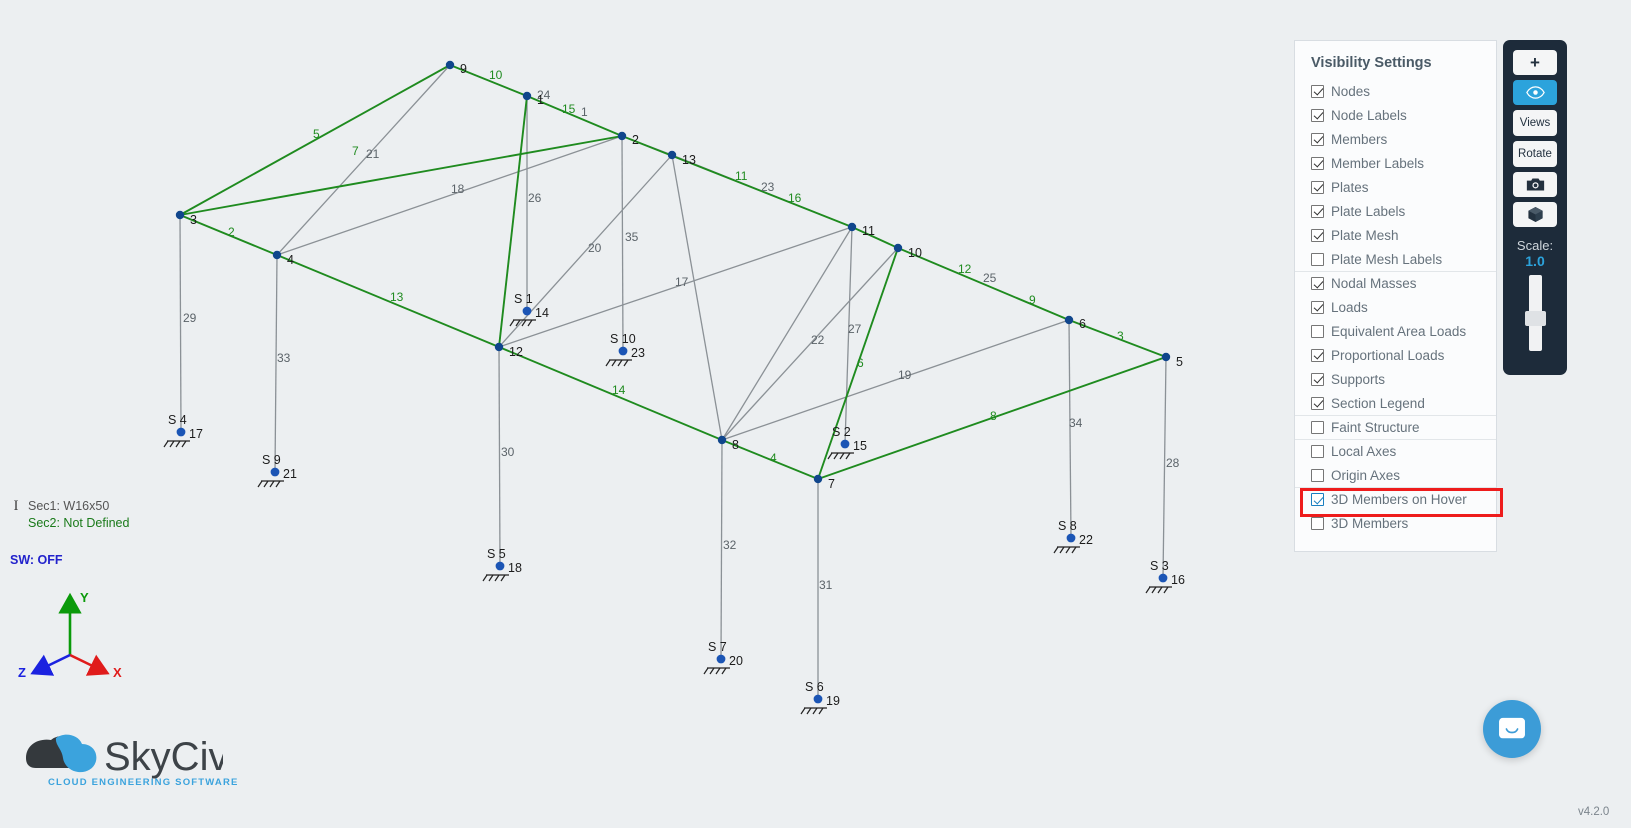  I want to click on visibility-option-section-legend: Section Legend, so click(1395, 403).